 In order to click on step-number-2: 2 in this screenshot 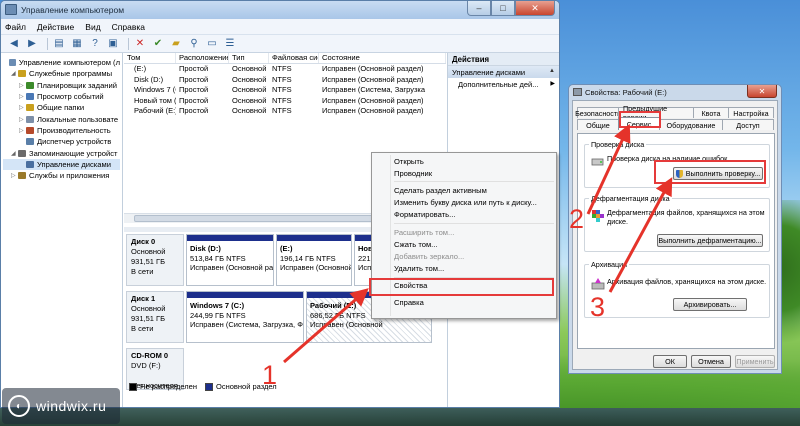, I will do `click(577, 219)`.